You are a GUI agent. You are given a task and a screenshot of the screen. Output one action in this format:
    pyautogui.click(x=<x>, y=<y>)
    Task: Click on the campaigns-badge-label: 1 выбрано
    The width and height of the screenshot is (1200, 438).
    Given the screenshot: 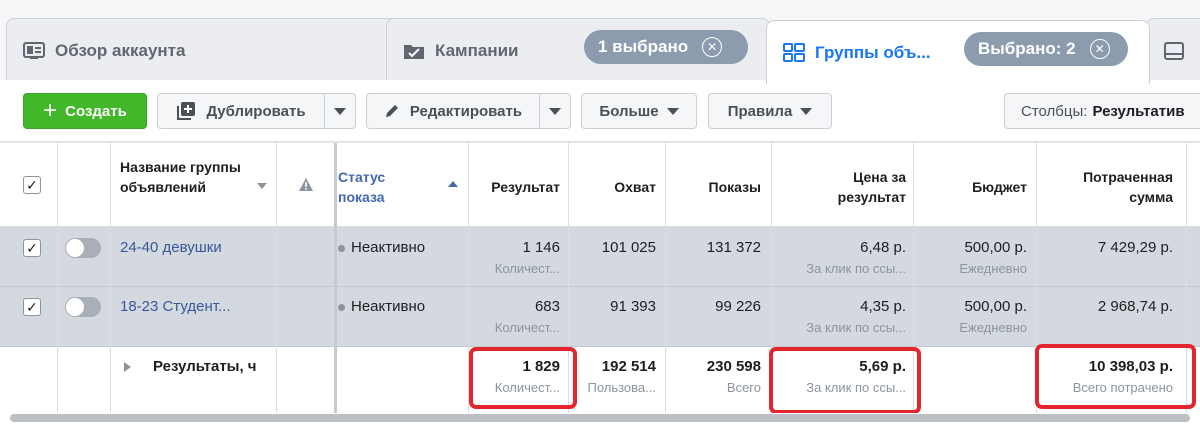 What is the action you would take?
    pyautogui.click(x=643, y=46)
    